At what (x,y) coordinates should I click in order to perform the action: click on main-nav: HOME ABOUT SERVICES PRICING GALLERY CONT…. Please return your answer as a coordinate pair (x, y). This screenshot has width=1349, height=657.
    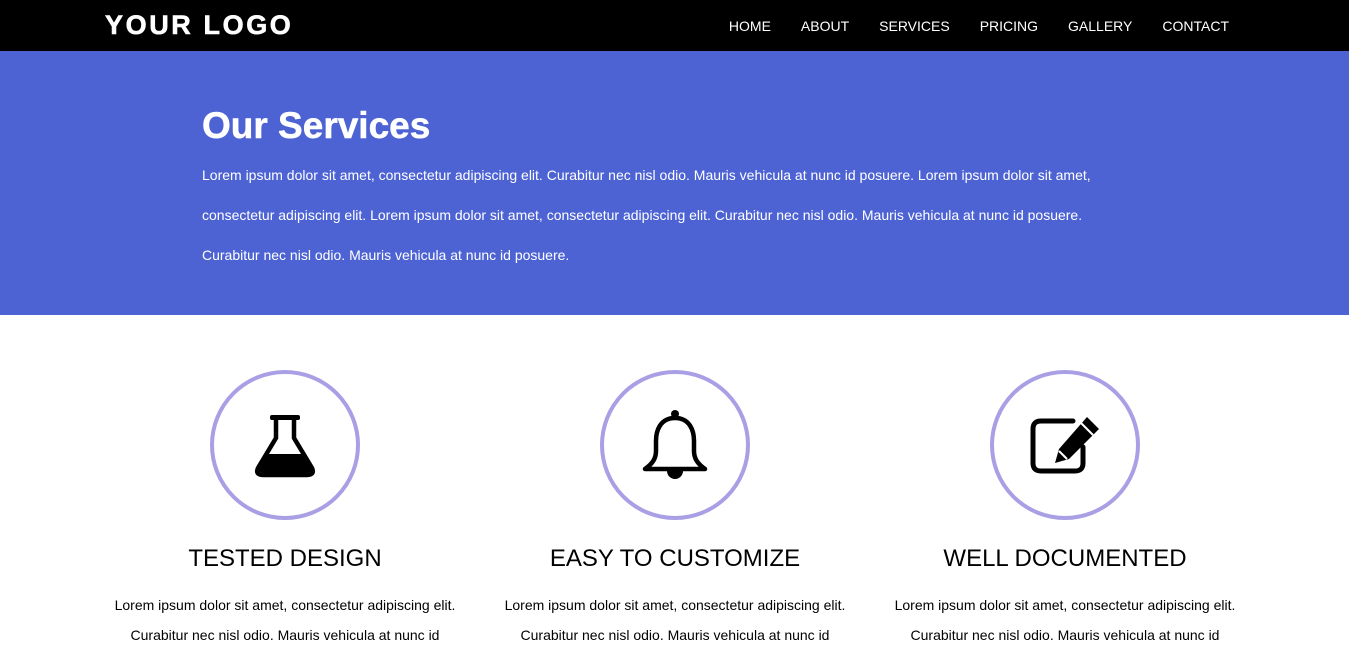
    Looking at the image, I should click on (964, 25).